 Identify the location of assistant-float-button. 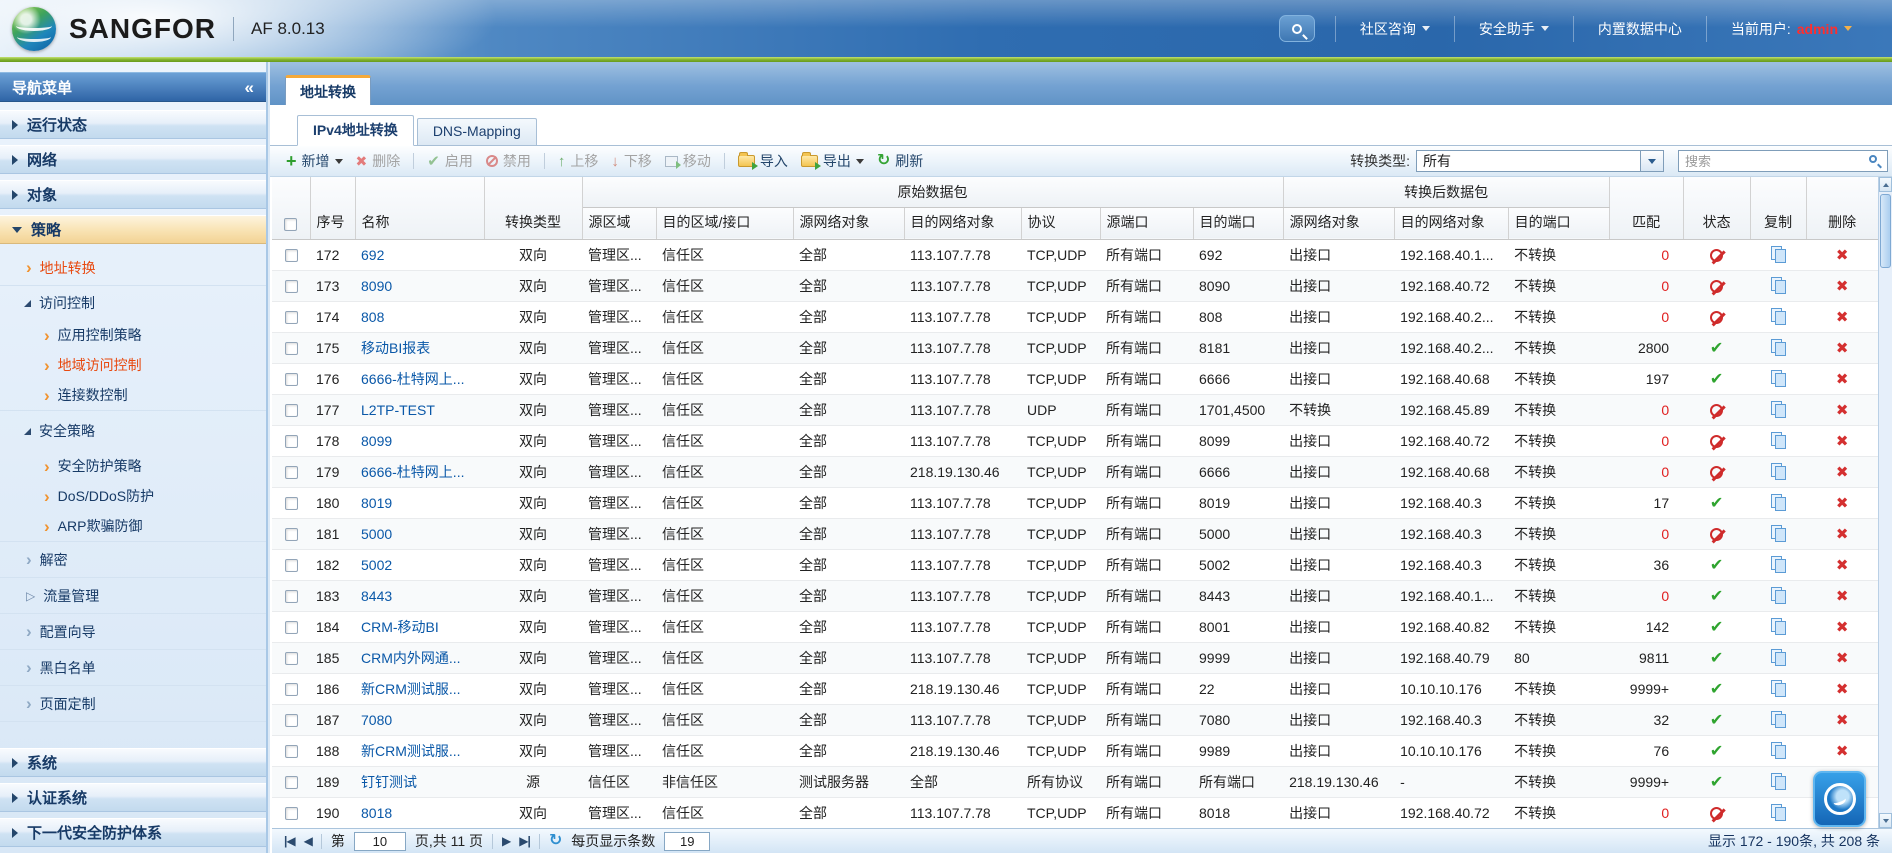
(1839, 799).